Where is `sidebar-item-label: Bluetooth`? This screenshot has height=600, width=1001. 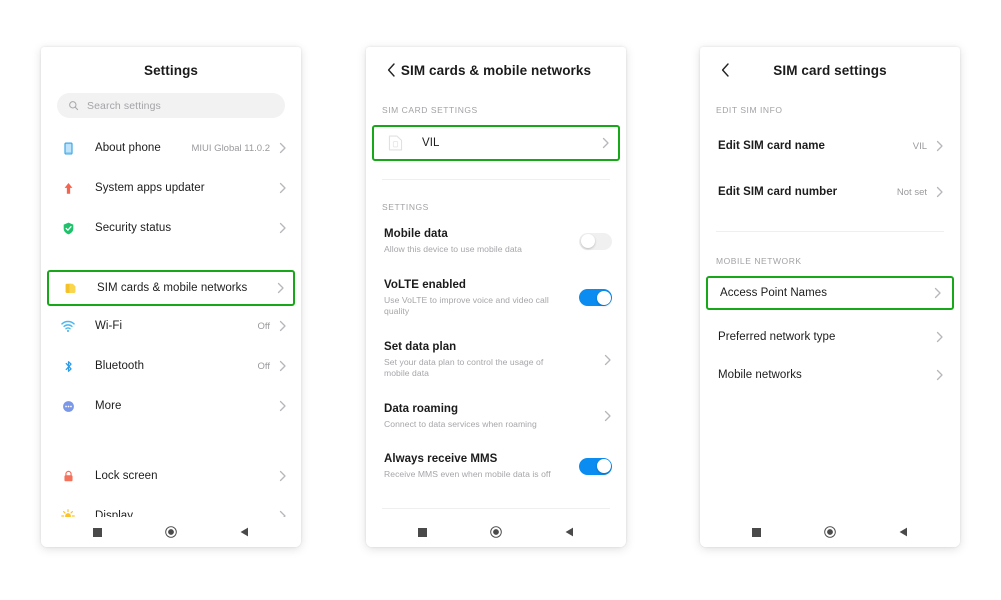 sidebar-item-label: Bluetooth is located at coordinates (120, 366).